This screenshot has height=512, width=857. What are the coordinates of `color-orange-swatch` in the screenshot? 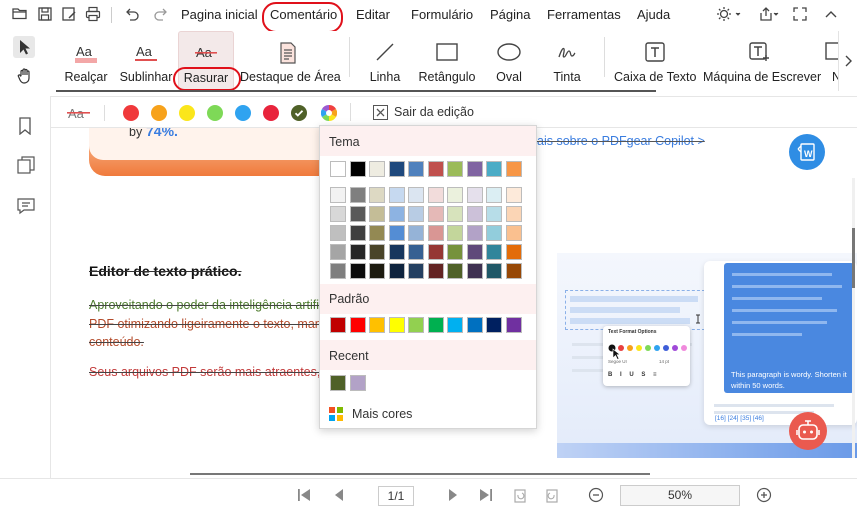 It's located at (159, 113).